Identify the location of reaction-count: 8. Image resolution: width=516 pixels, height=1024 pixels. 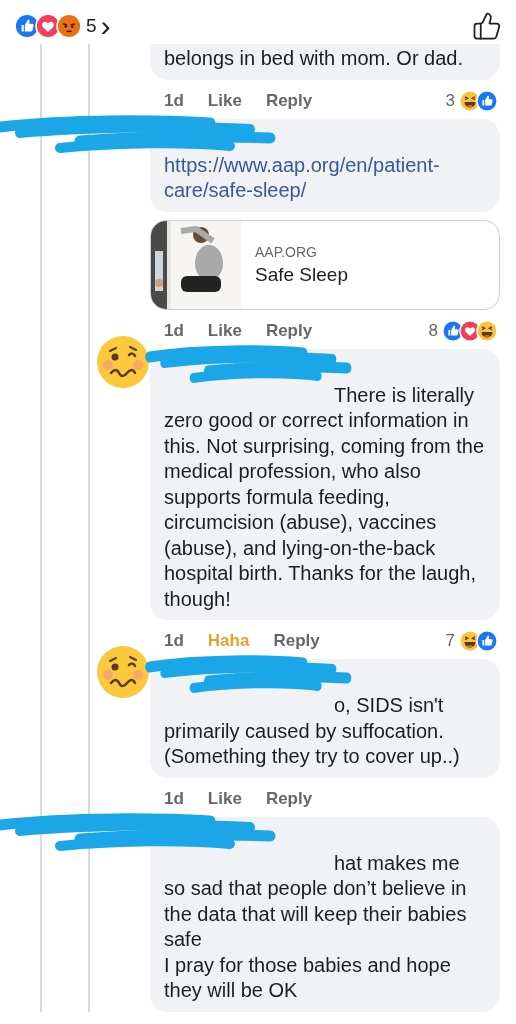
(433, 330).